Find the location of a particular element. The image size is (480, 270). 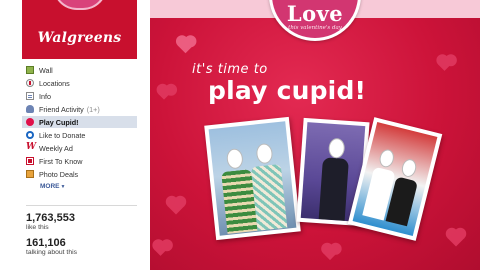

nav-item-like-to-donate: Like to Donate is located at coordinates (79, 135).